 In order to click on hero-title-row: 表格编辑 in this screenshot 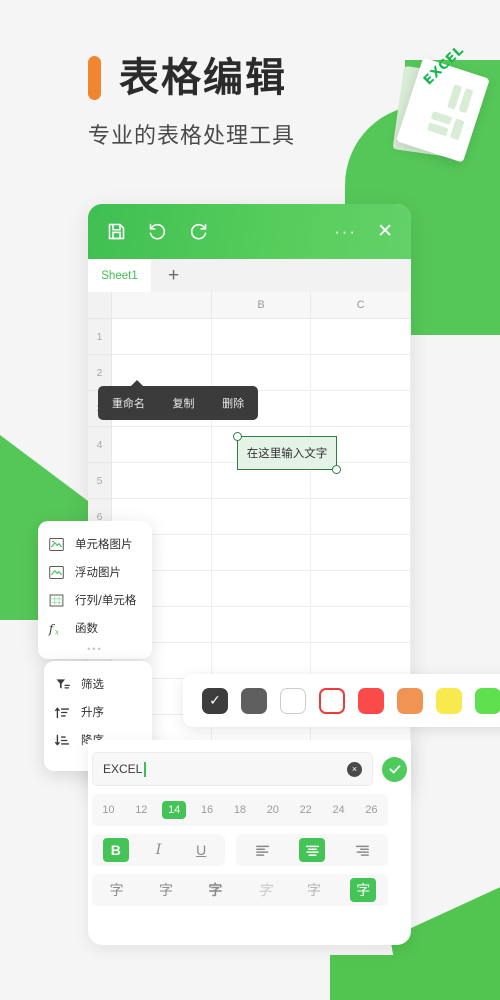, I will do `click(190, 78)`.